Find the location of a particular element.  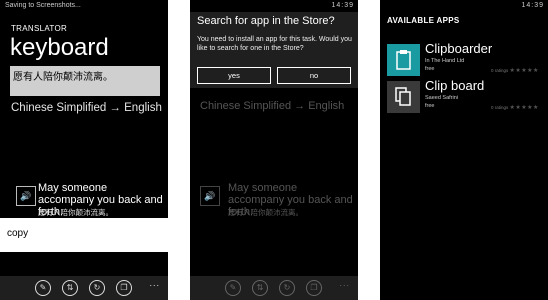

app-name: Clipboarder is located at coordinates (459, 48).